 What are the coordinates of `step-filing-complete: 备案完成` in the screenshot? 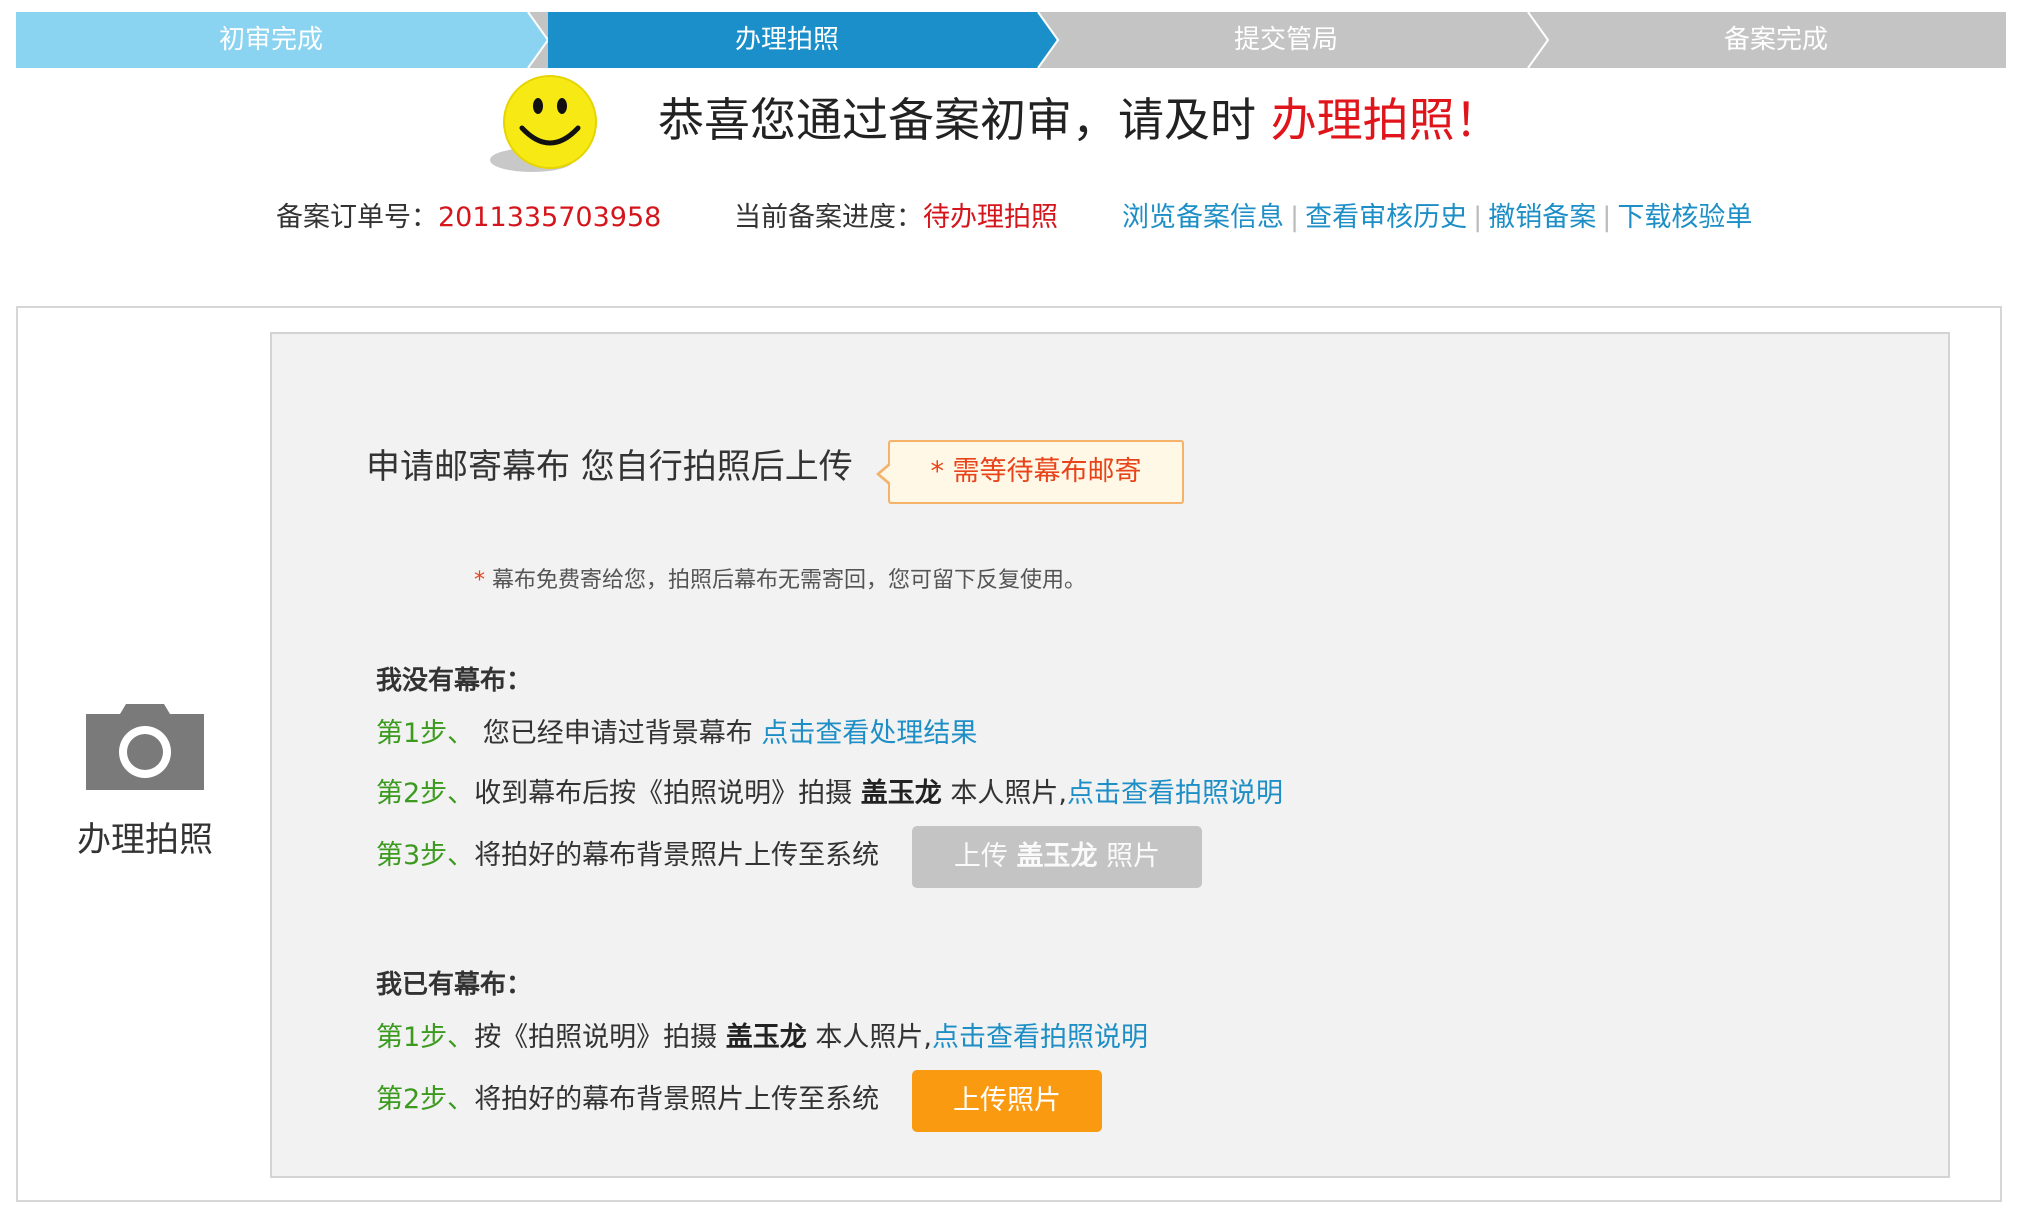 It's located at (1776, 40).